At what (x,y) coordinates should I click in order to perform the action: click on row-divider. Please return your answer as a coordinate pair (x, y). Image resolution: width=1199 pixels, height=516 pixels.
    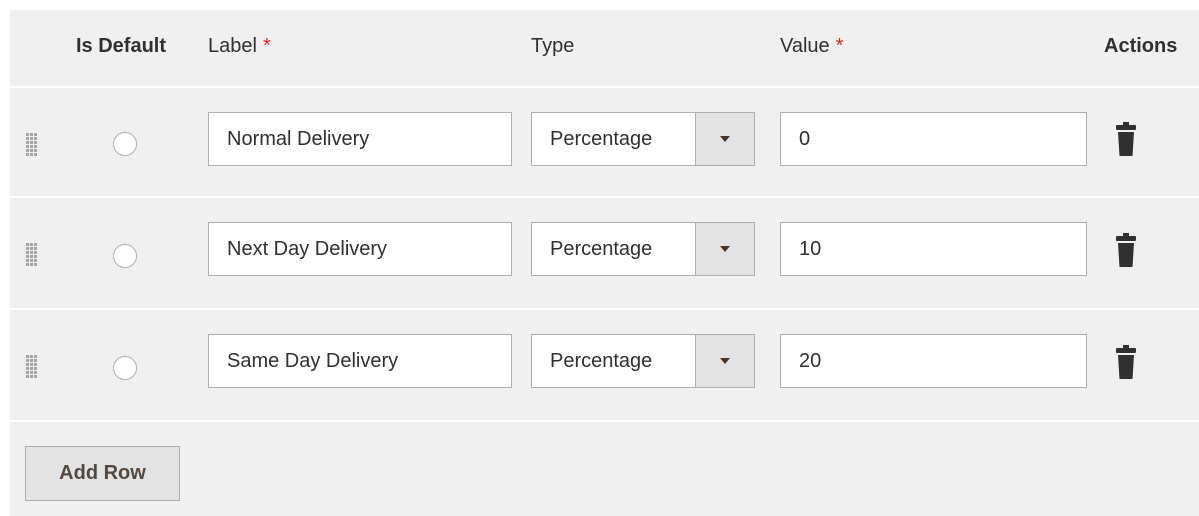
    Looking at the image, I should click on (604, 421).